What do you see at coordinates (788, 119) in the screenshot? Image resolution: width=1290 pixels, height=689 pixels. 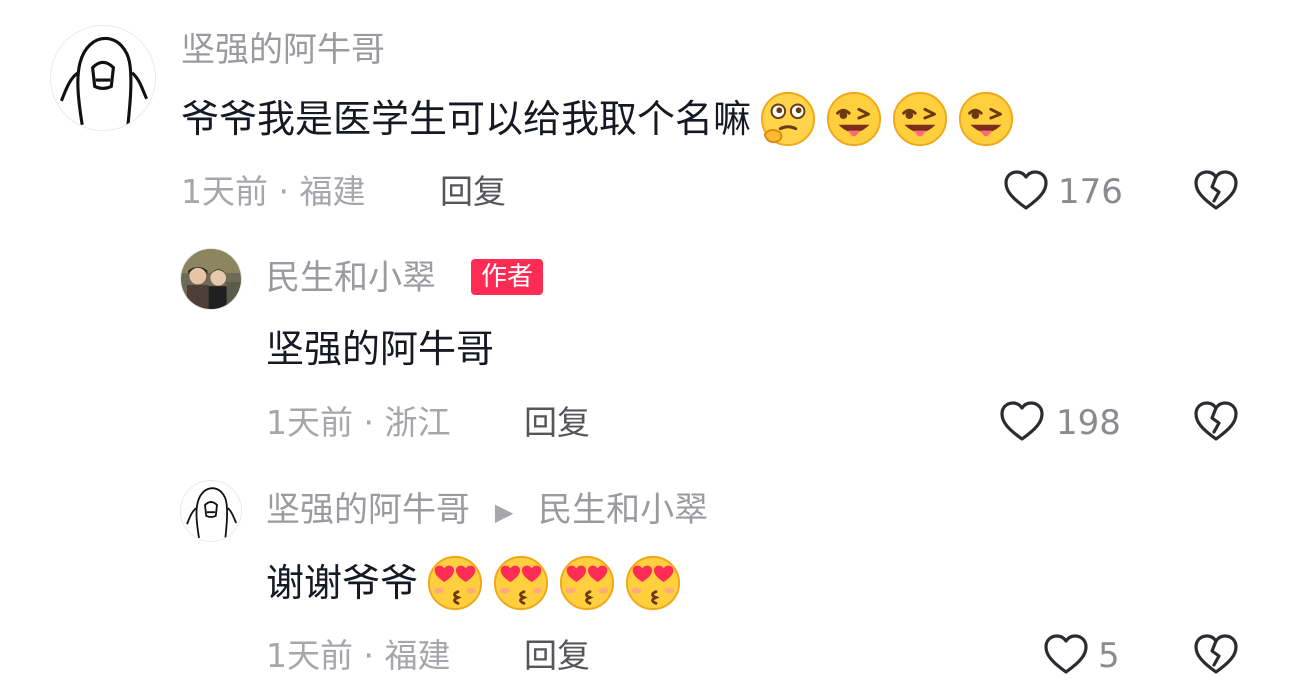 I see `thinking-face-icon` at bounding box center [788, 119].